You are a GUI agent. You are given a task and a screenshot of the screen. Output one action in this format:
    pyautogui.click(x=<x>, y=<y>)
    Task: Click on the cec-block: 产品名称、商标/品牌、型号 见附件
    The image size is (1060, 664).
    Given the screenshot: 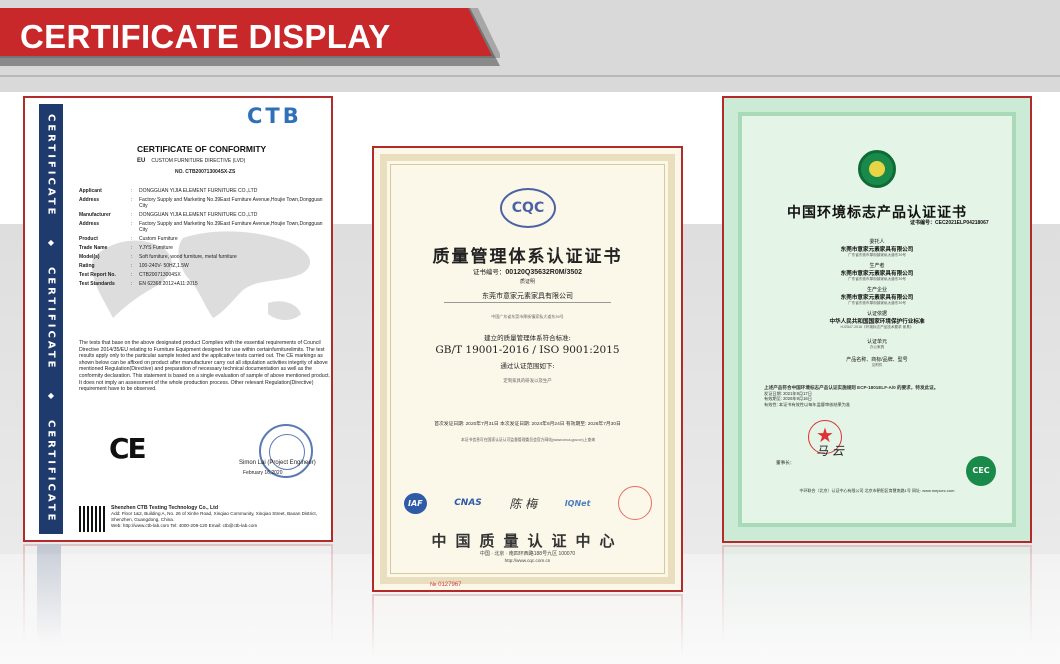 What is the action you would take?
    pyautogui.click(x=877, y=362)
    